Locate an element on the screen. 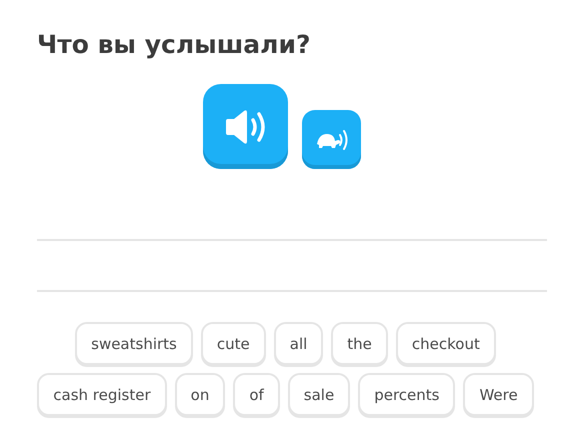 The height and width of the screenshot is (431, 571). word-tile: of is located at coordinates (256, 394).